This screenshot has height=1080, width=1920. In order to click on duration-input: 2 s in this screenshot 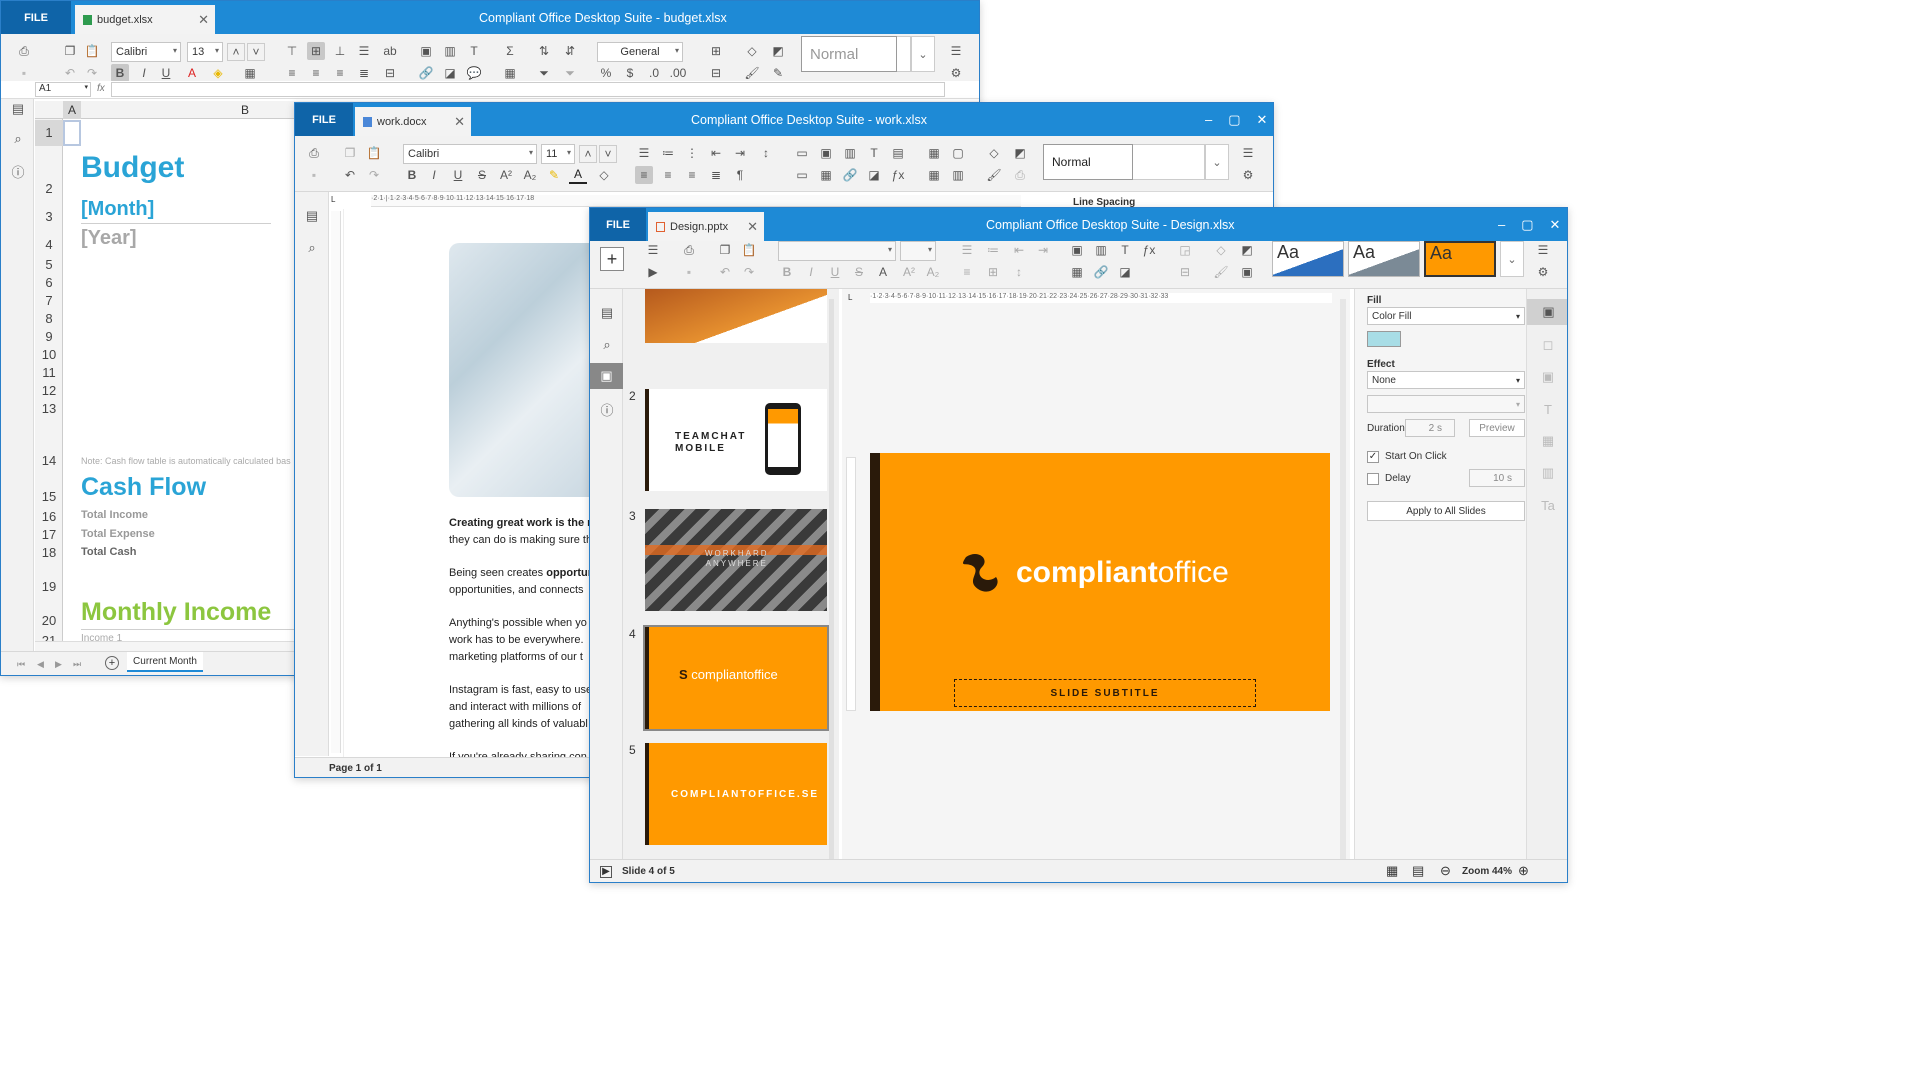, I will do `click(1430, 428)`.